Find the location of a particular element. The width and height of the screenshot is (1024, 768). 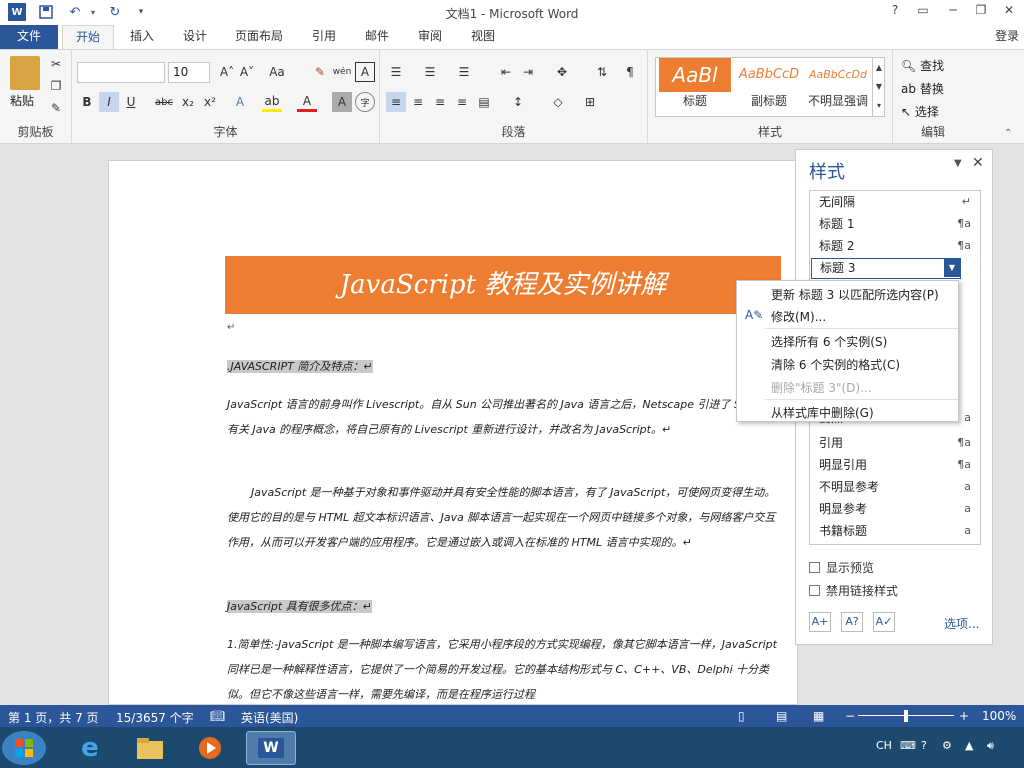

style-item-intense-quote: 明显引用 ¶a is located at coordinates (895, 465).